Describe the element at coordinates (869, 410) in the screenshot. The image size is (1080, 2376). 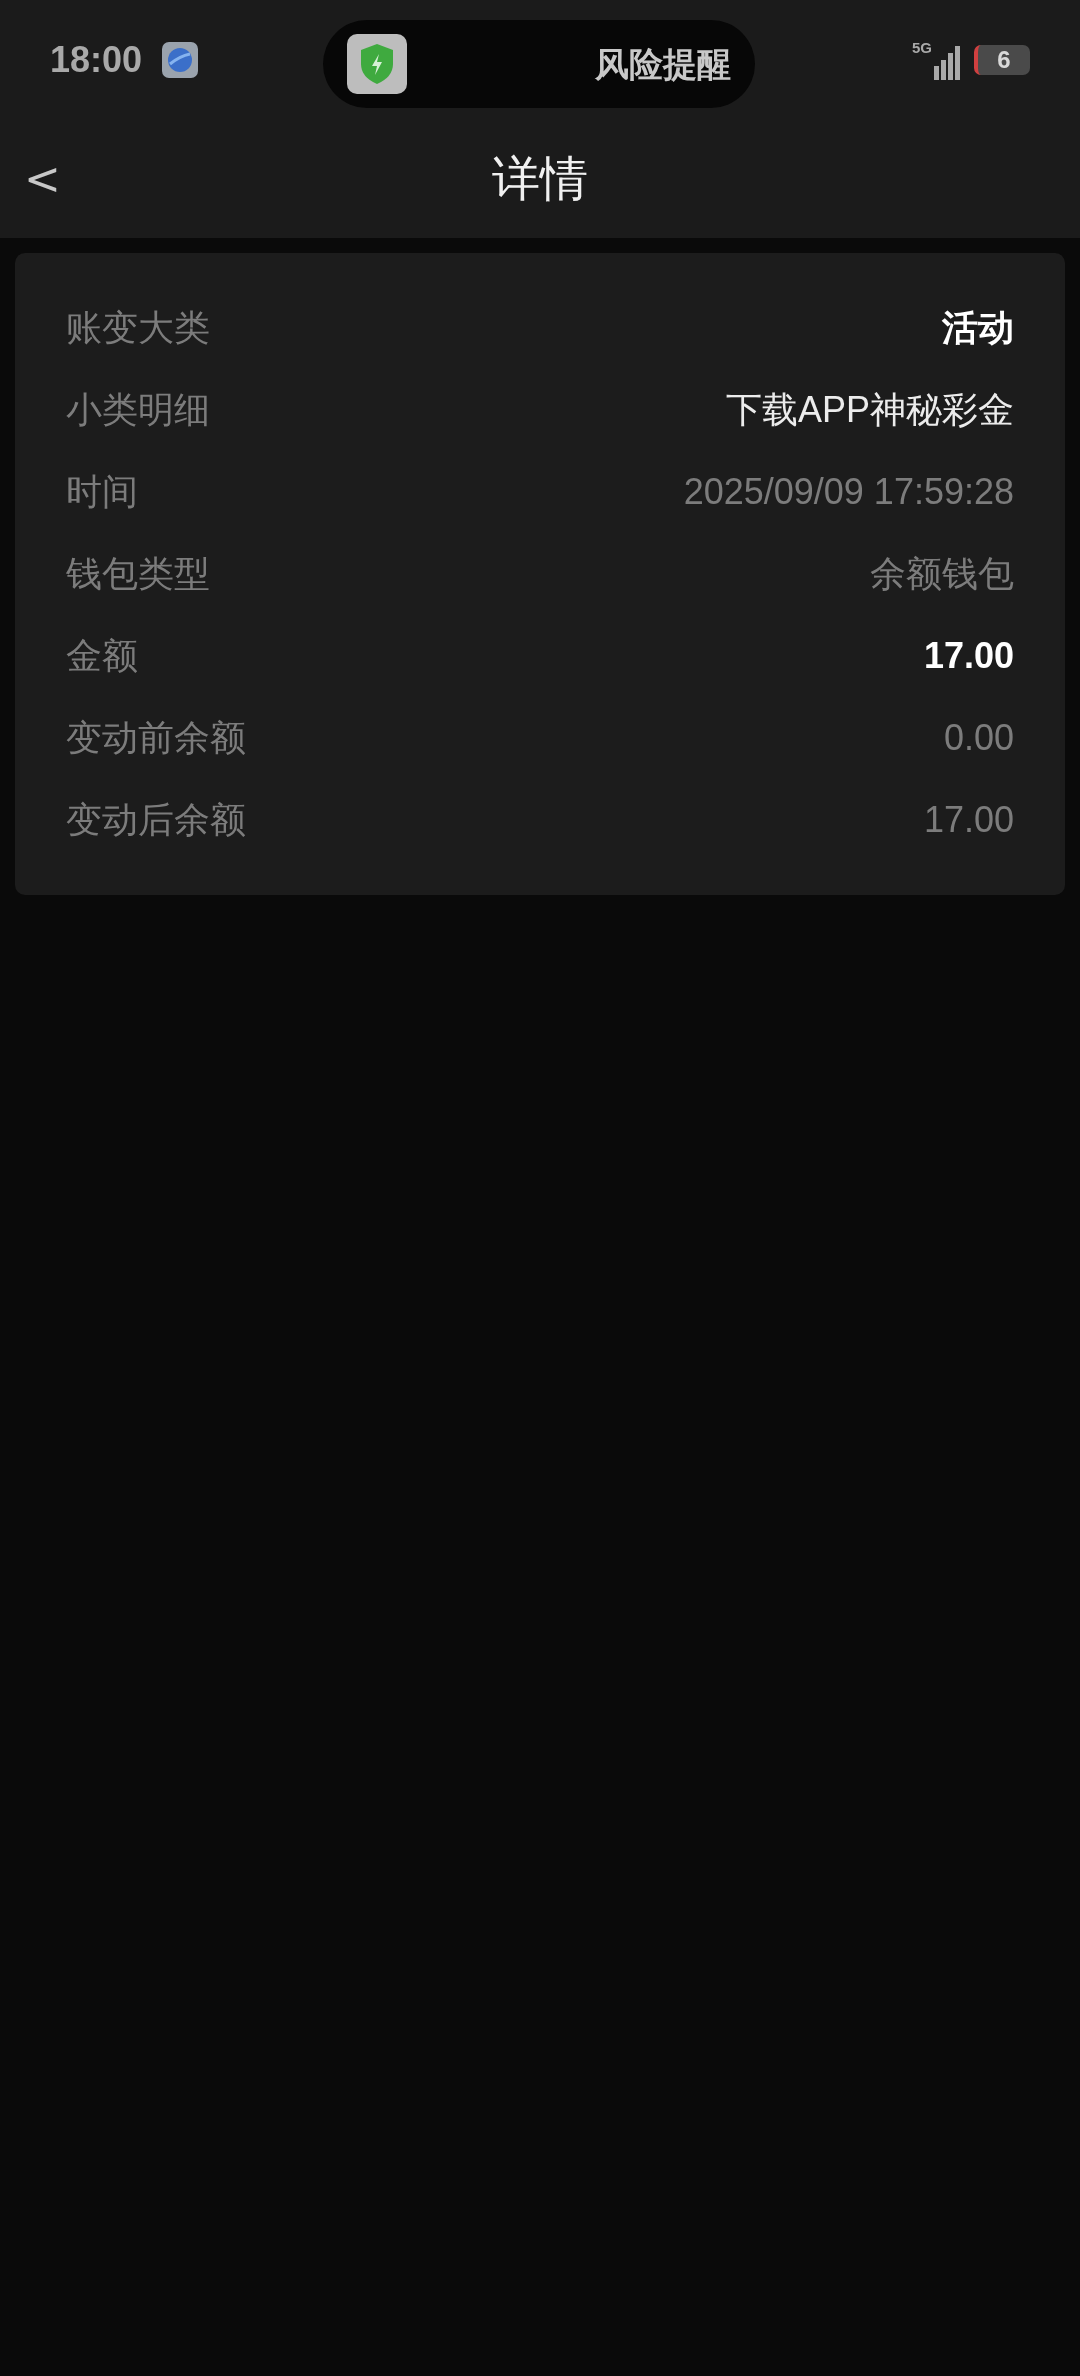
I see `detail-value: 下载APP神秘彩金` at that location.